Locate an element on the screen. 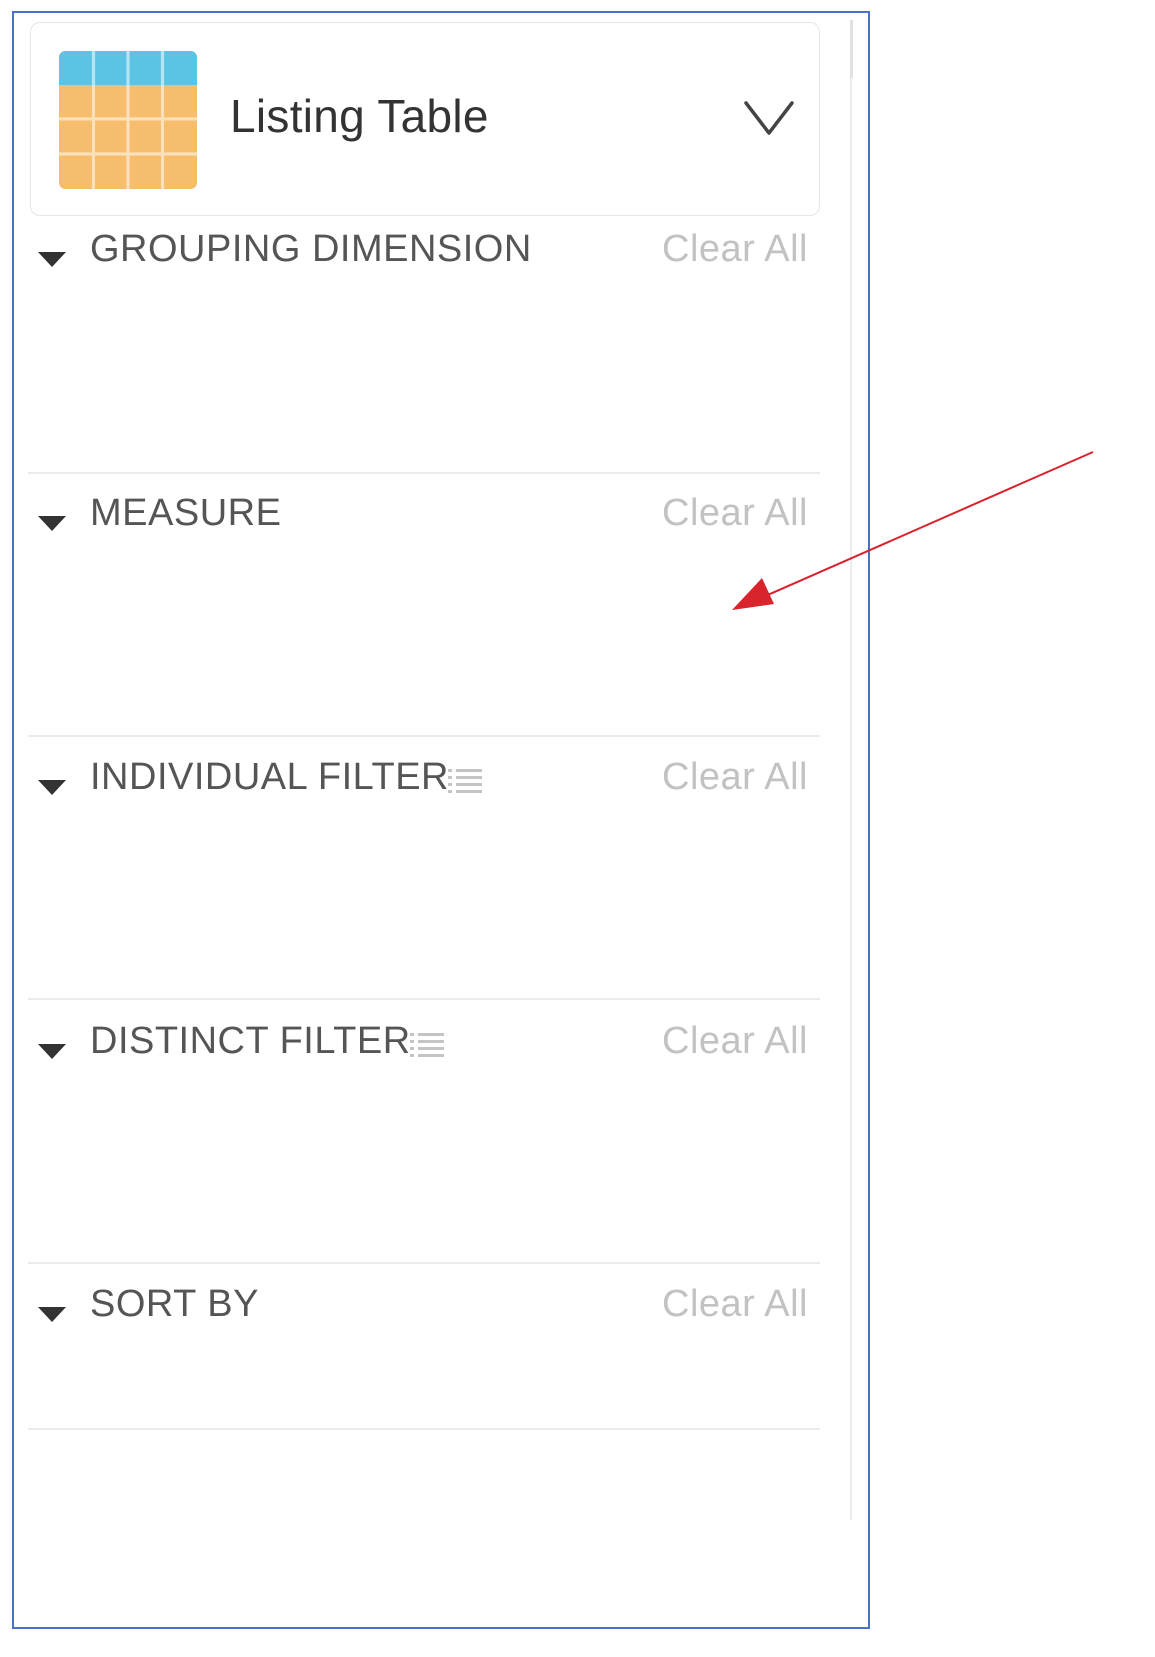 The height and width of the screenshot is (1657, 1155). section-title: MEASURE is located at coordinates (186, 513).